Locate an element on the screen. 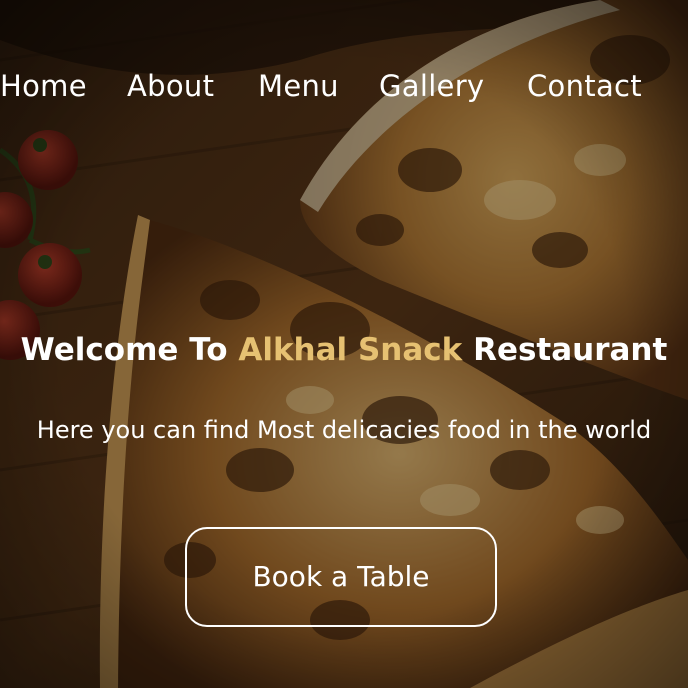  nav-link-menu: Menu is located at coordinates (298, 86).